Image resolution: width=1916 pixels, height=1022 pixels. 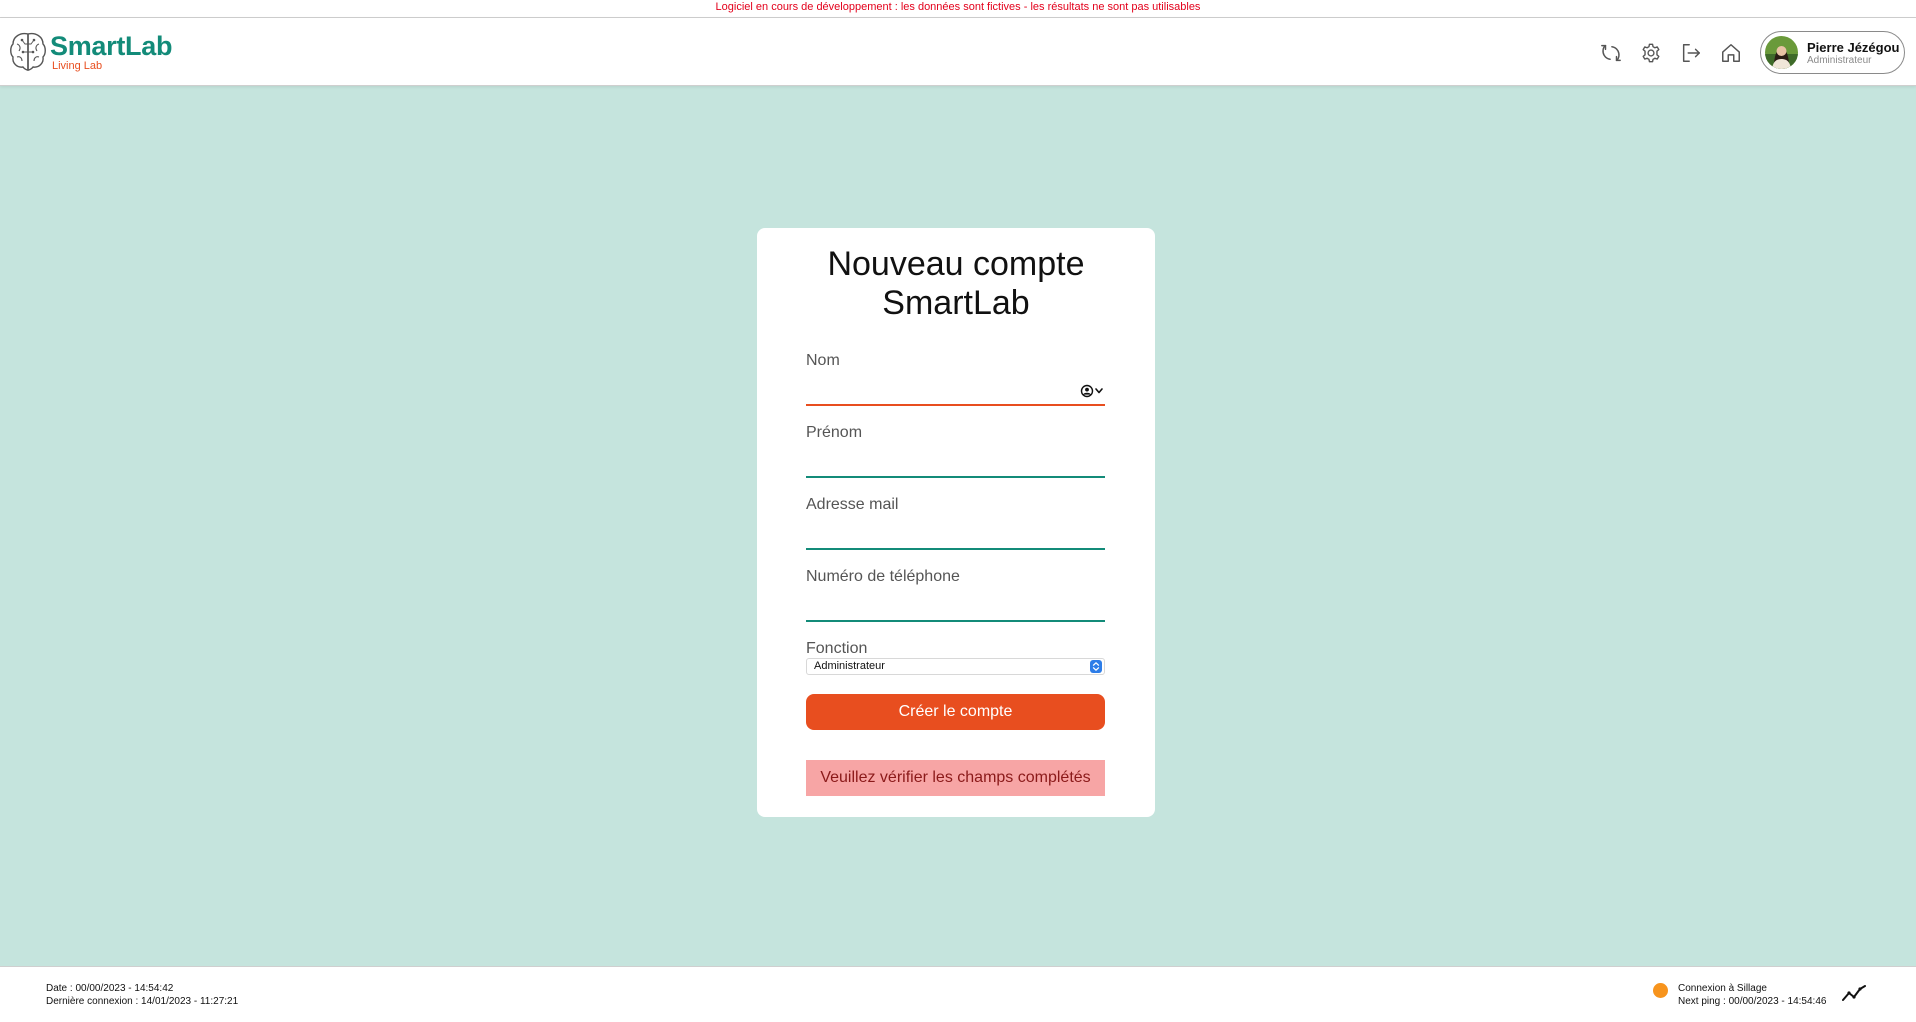 What do you see at coordinates (955, 666) in the screenshot?
I see `fonction-select: Administrateur` at bounding box center [955, 666].